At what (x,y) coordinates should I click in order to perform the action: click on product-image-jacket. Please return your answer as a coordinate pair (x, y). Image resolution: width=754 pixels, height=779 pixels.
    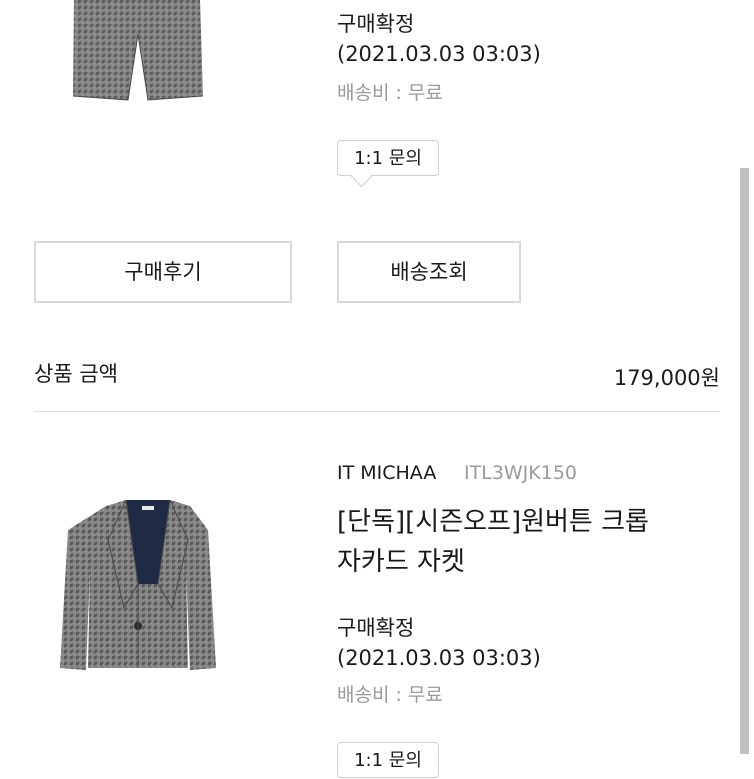
    Looking at the image, I should click on (138, 589).